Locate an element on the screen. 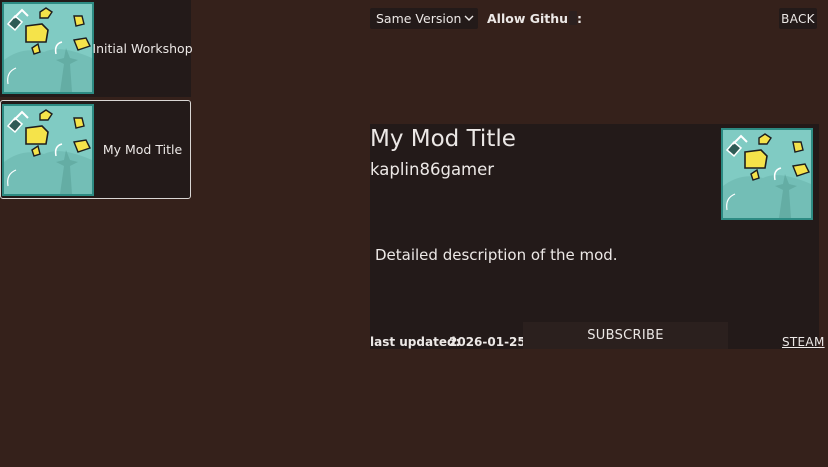  mod-list-item-my-mod-title: My Mod Title is located at coordinates (95, 149).